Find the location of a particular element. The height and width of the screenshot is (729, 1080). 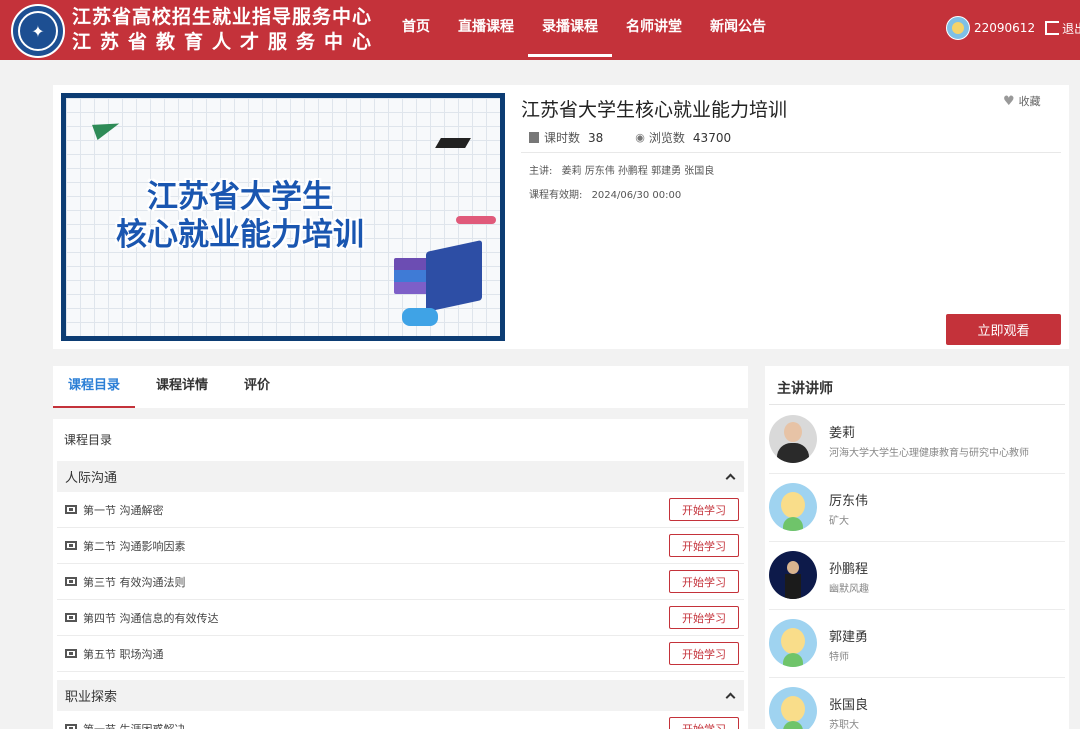

teachers-divider is located at coordinates (917, 404).